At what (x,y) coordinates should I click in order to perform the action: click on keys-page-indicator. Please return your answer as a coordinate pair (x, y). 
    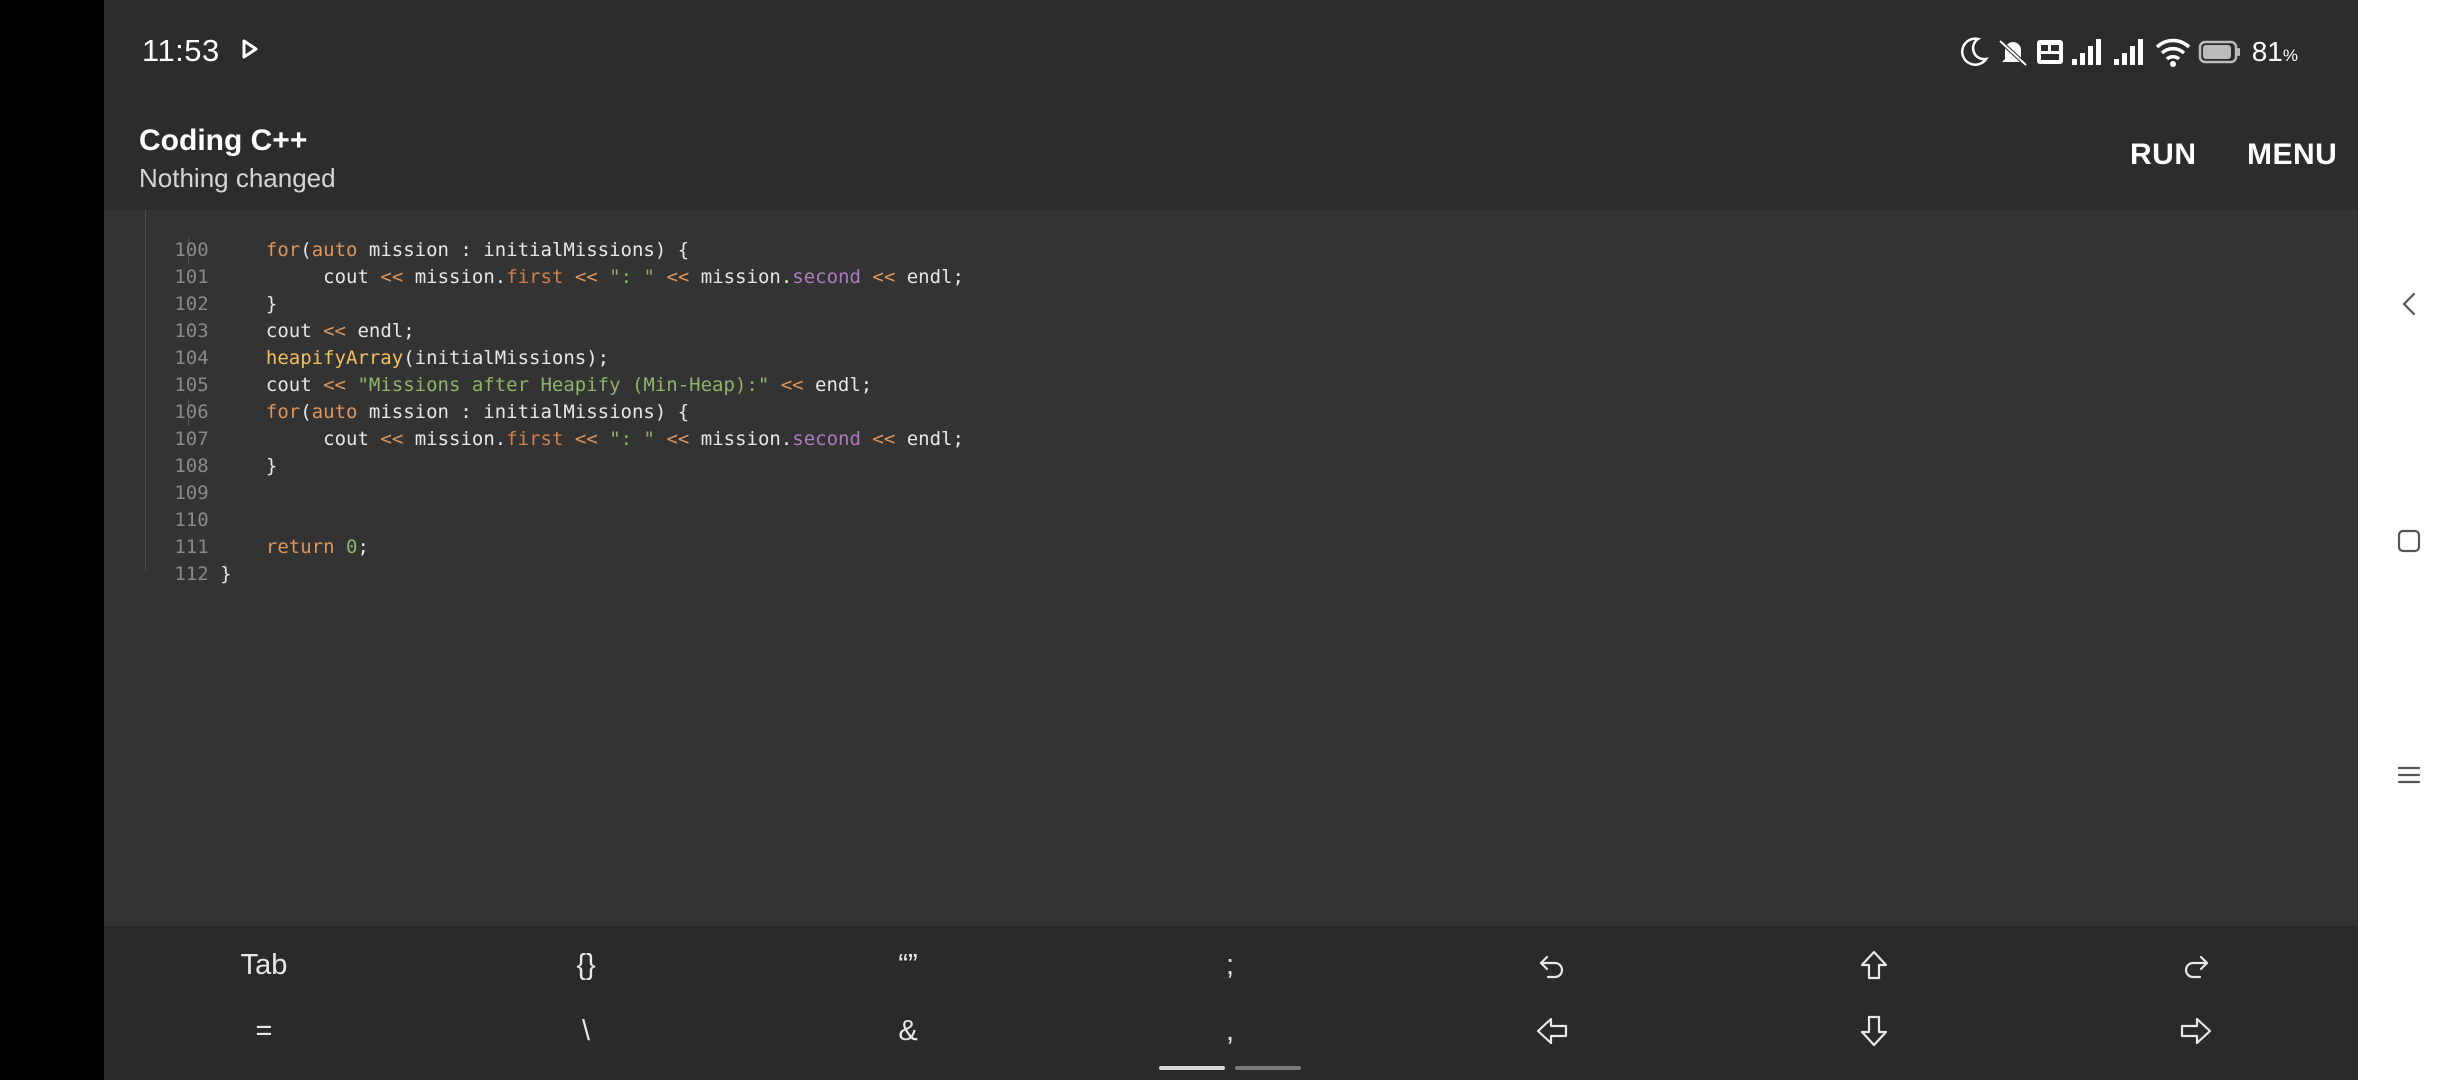
    Looking at the image, I should click on (1268, 1068).